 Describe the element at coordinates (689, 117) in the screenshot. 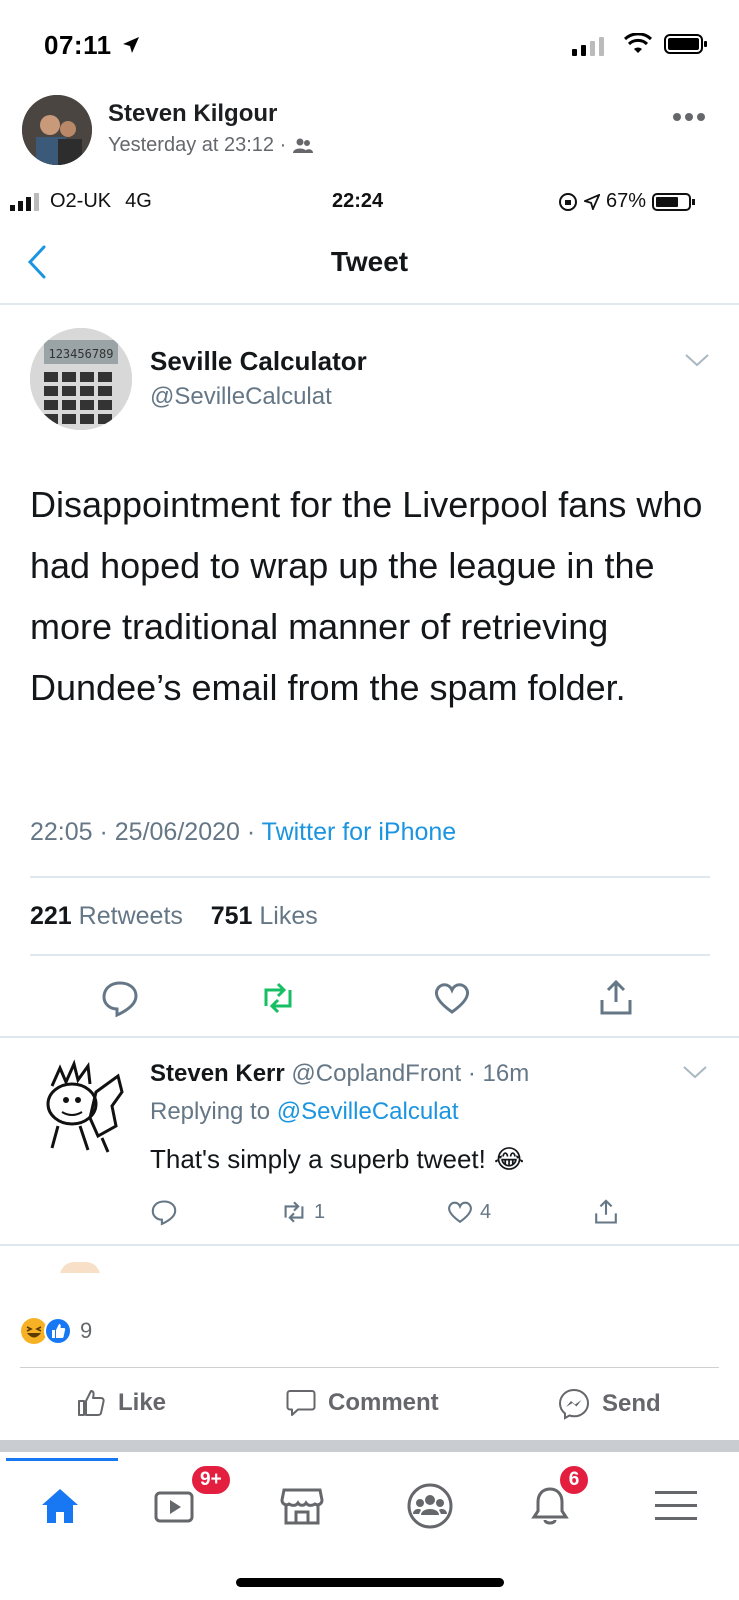

I see `more-dots-icon` at that location.